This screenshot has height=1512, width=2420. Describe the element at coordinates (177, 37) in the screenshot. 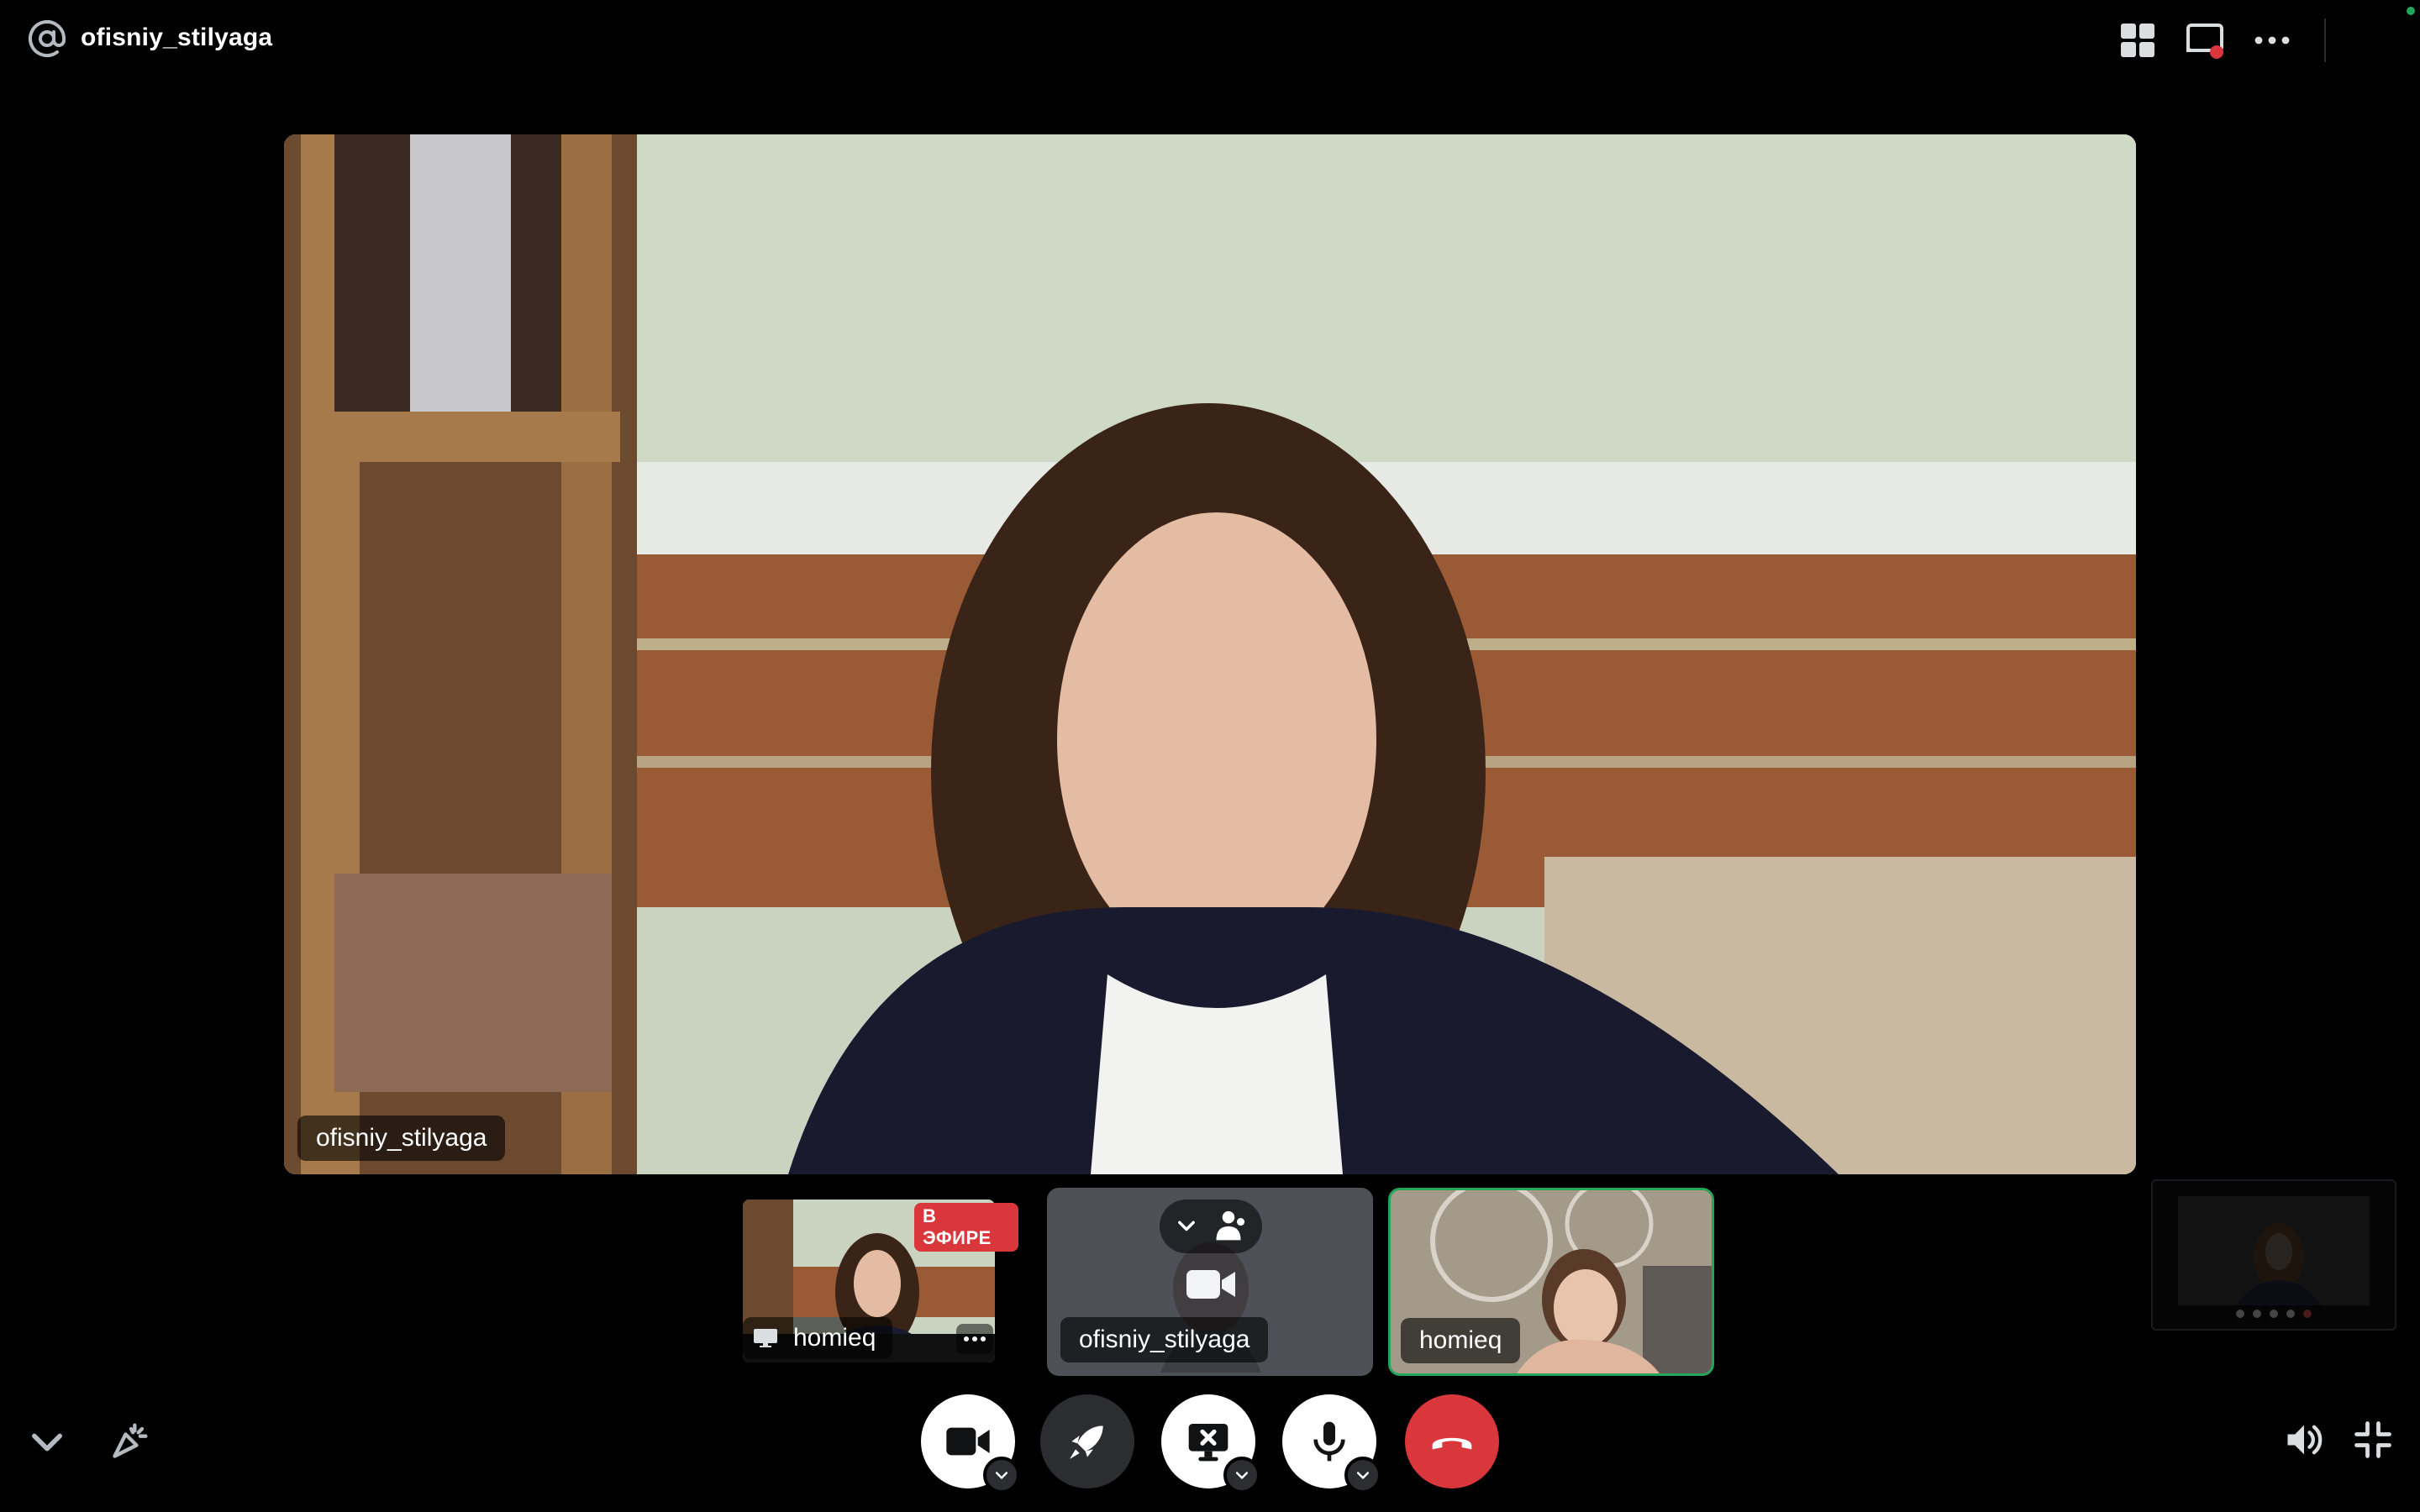

I see `channel-title: ofisniy_stilyaga` at that location.